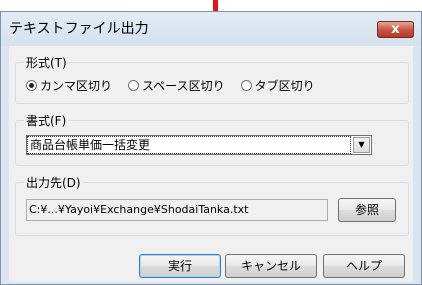 Image resolution: width=422 pixels, height=285 pixels. I want to click on radio-tab-label: タブ区切り, so click(284, 86).